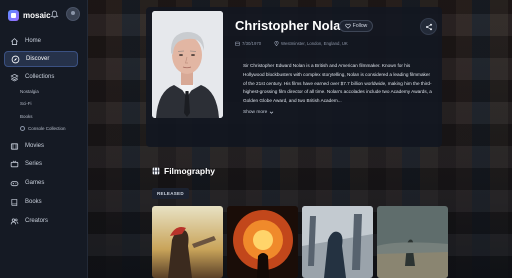 The image size is (512, 278). I want to click on collection-item: Books, so click(26, 116).